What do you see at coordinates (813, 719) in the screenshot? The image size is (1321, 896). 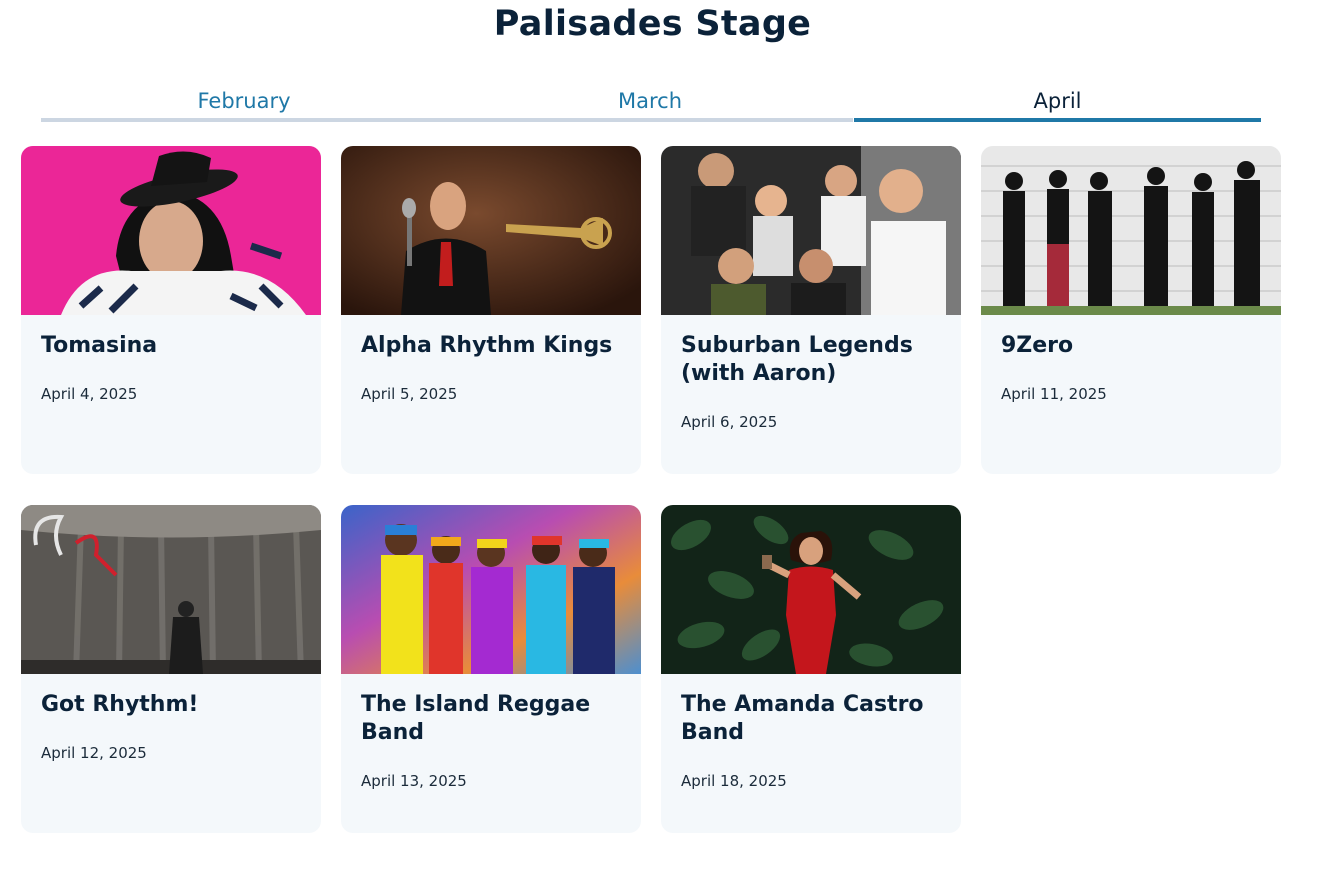 I see `event-title: The Amanda Castro Band` at bounding box center [813, 719].